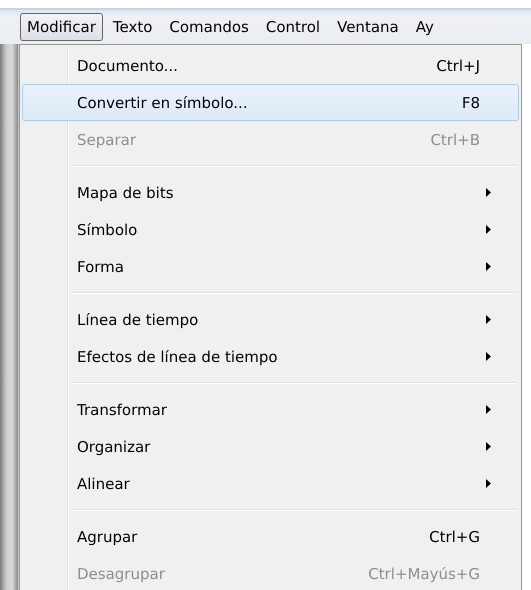  Describe the element at coordinates (270, 266) in the screenshot. I see `menu-item: Forma` at that location.